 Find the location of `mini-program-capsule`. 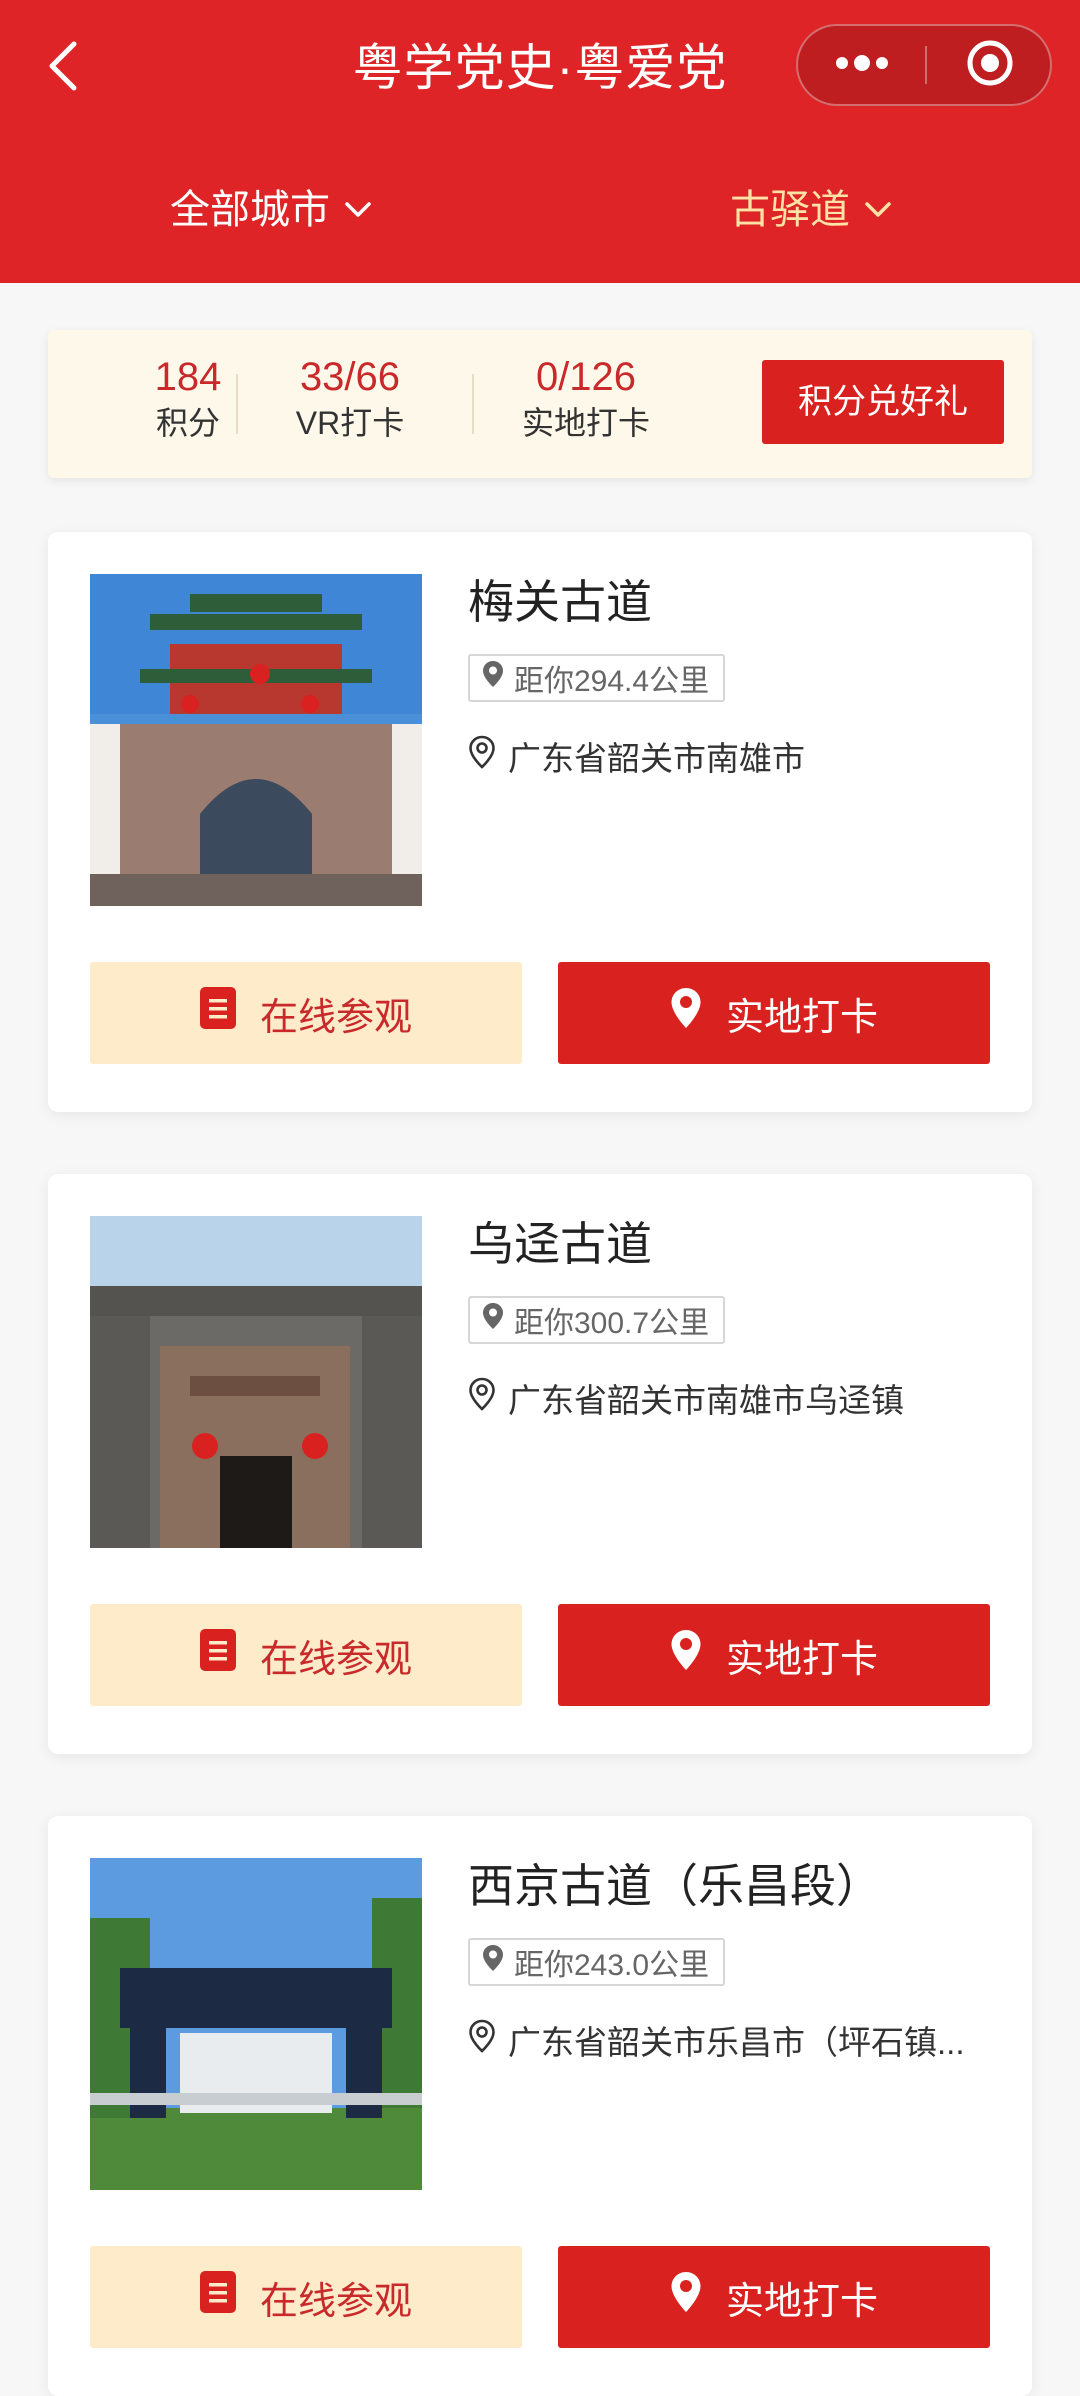

mini-program-capsule is located at coordinates (924, 65).